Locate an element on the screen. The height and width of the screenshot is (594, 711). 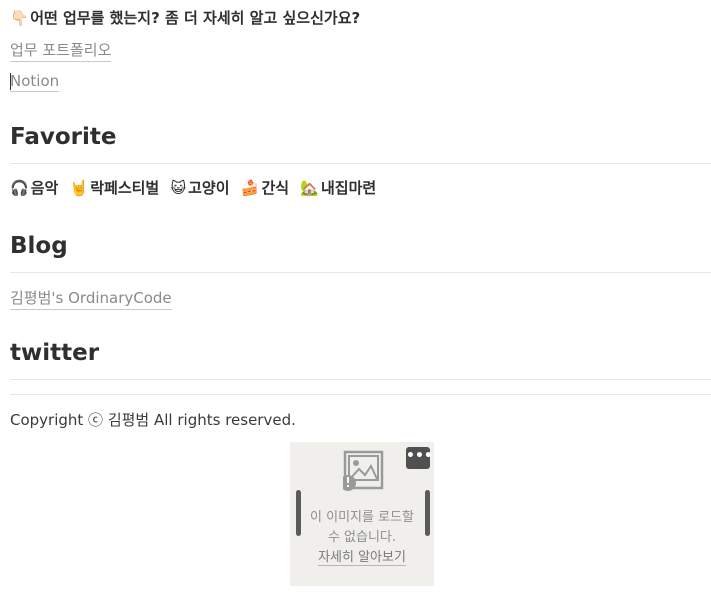
image-error-message: 이 이미지를 로드할 수 없습니다. 자세히 알아보기 is located at coordinates (362, 538).